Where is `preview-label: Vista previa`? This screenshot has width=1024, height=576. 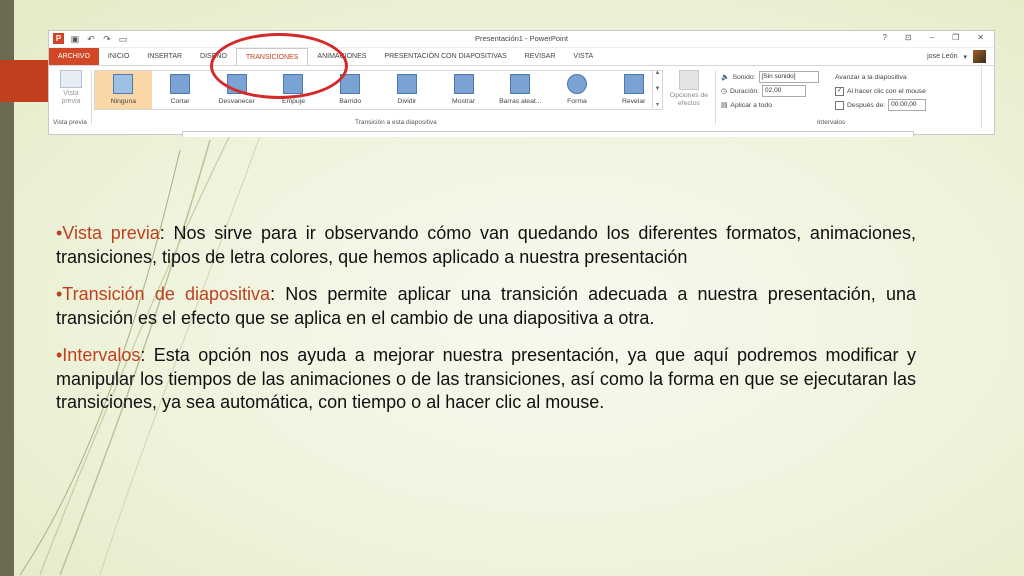
preview-label: Vista previa is located at coordinates (71, 97).